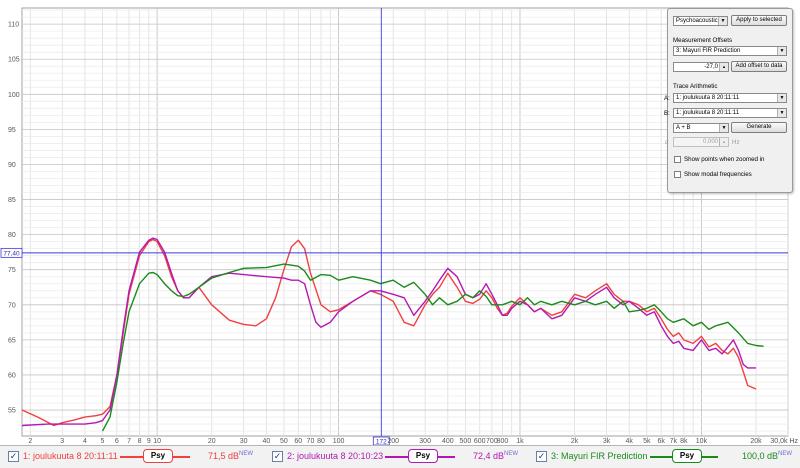 The height and width of the screenshot is (468, 800). What do you see at coordinates (757, 456) in the screenshot?
I see `trace-3-level: 100,0 dBNEW` at bounding box center [757, 456].